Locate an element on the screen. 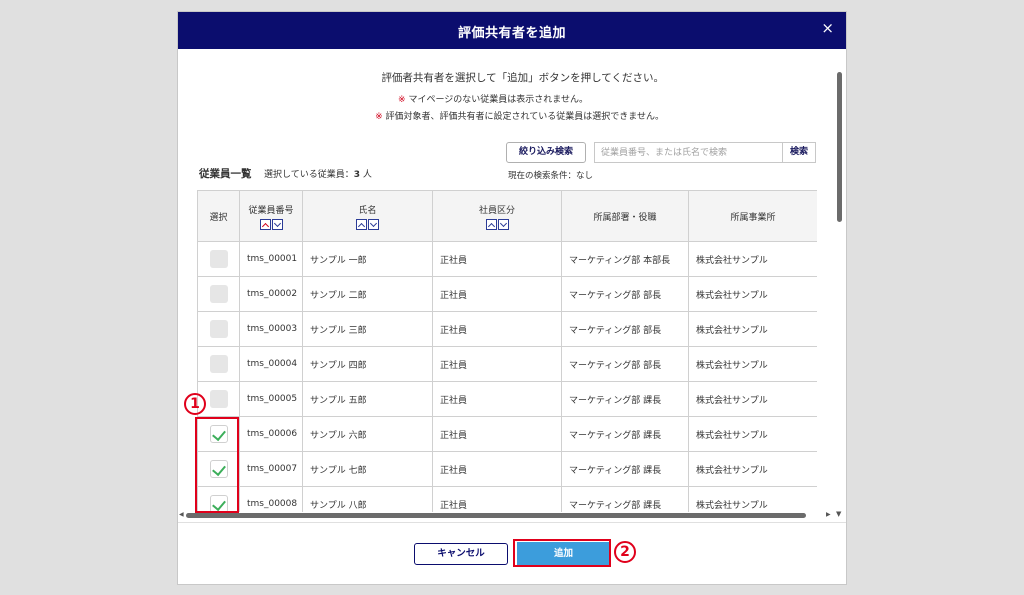  filter-search-button: 絞り込み検索 is located at coordinates (546, 152).